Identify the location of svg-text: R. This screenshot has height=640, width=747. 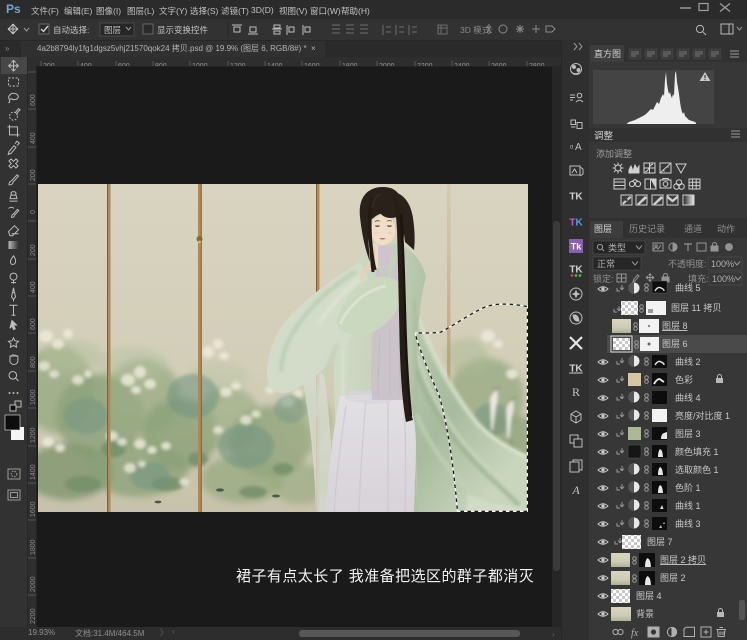
(576, 392).